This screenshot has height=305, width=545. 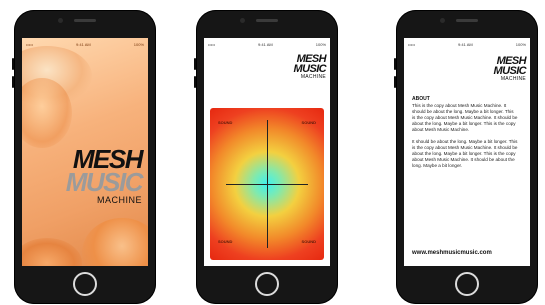 I want to click on logo-word-music: MUSIC, so click(x=104, y=182).